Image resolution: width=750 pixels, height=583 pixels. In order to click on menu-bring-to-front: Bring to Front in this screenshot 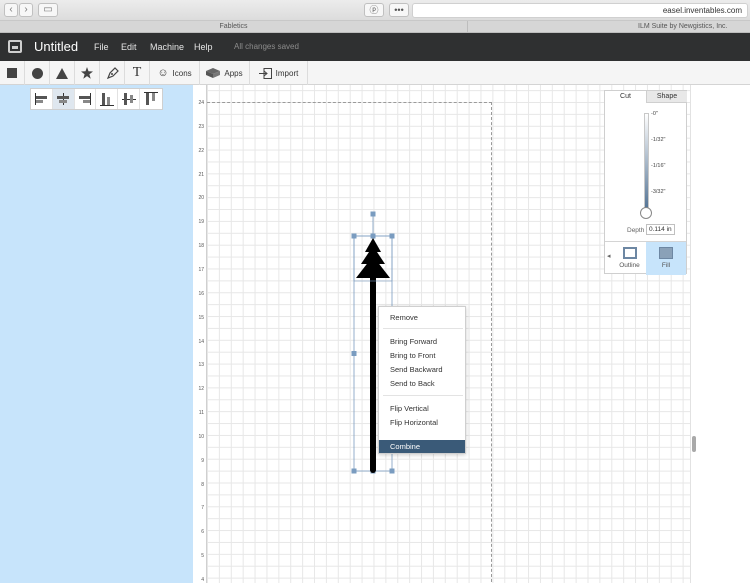, I will do `click(422, 355)`.